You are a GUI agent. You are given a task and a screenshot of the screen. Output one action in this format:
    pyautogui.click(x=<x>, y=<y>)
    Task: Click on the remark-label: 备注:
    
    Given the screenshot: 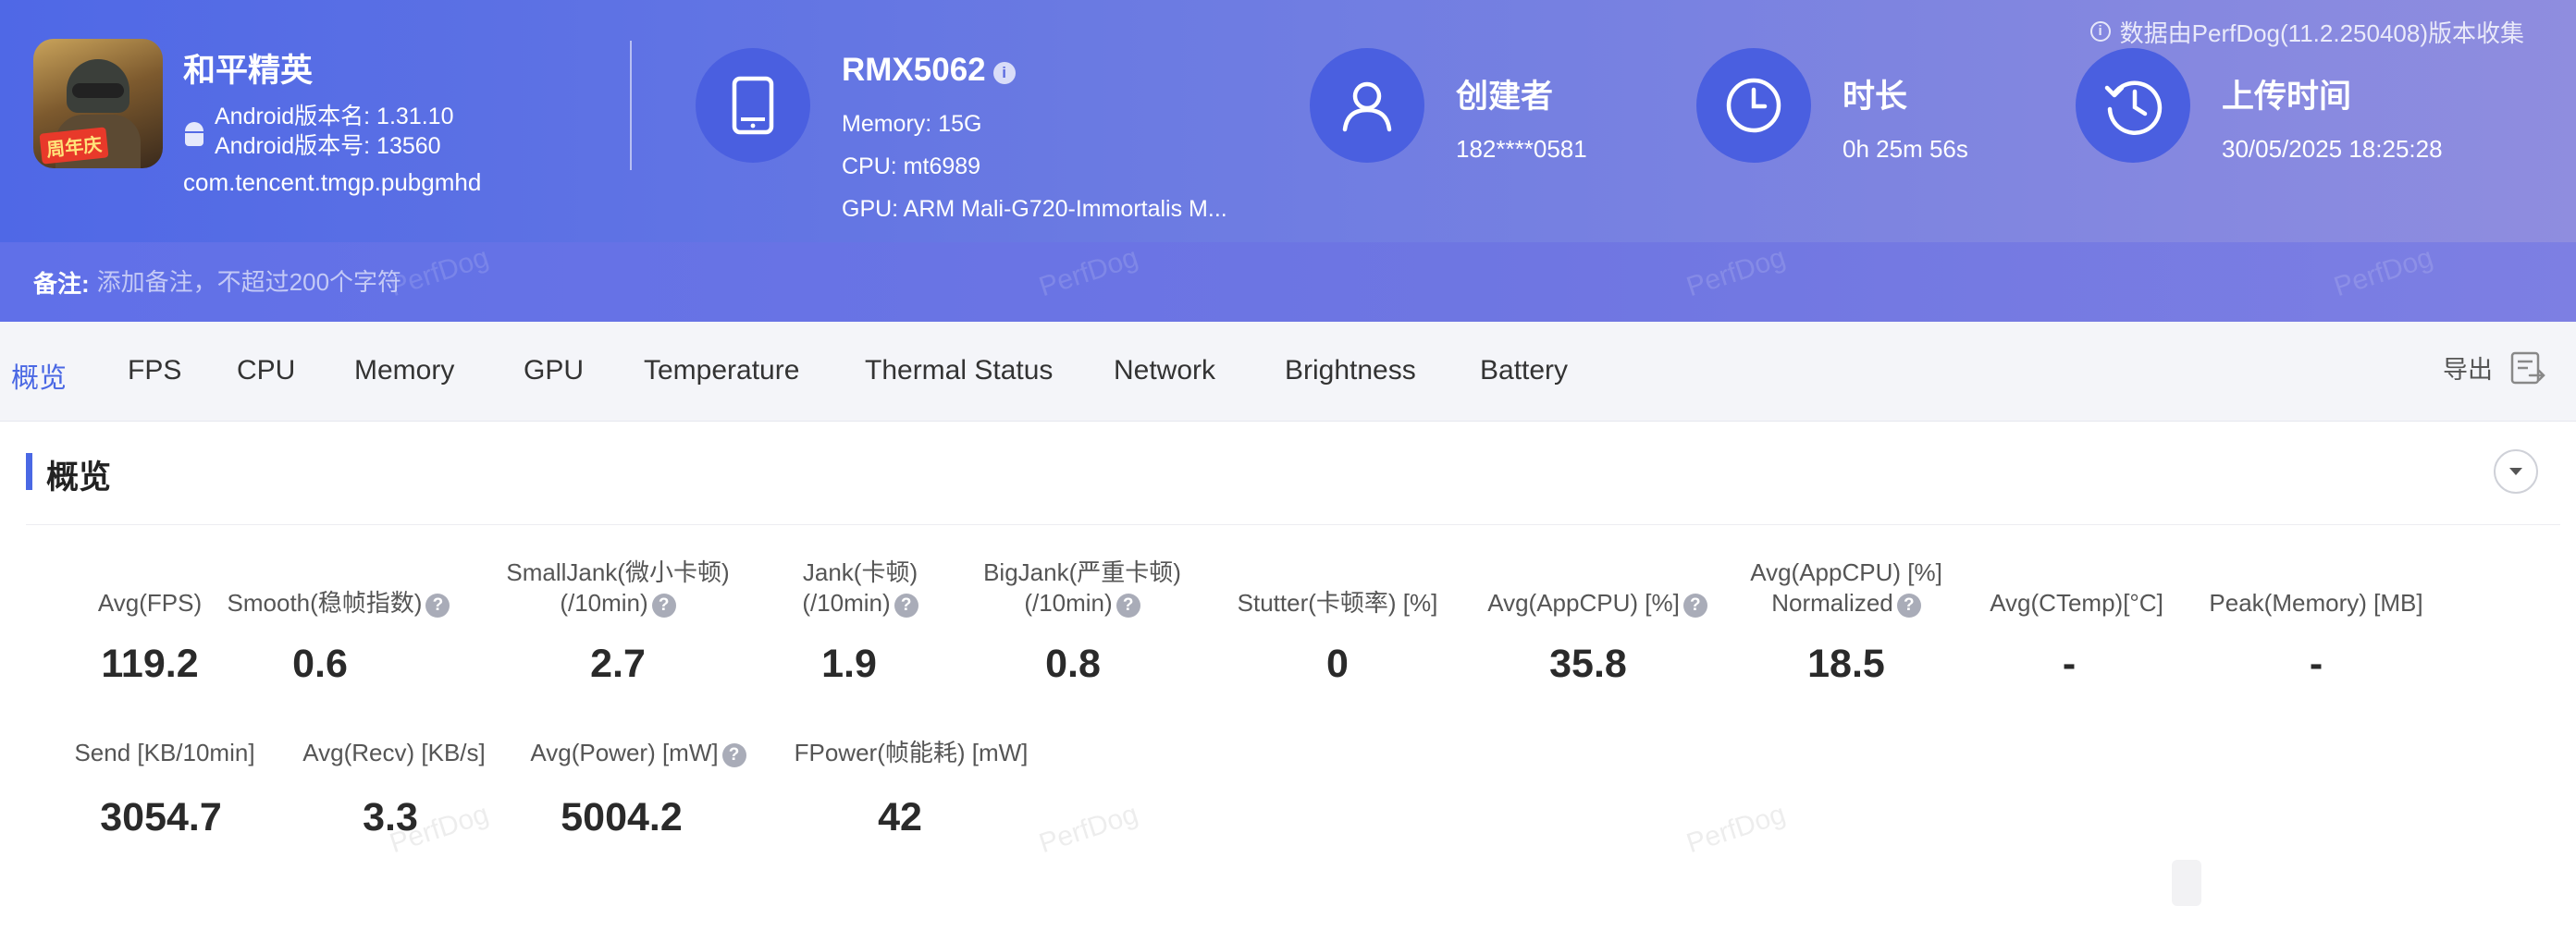 What is the action you would take?
    pyautogui.click(x=61, y=283)
    